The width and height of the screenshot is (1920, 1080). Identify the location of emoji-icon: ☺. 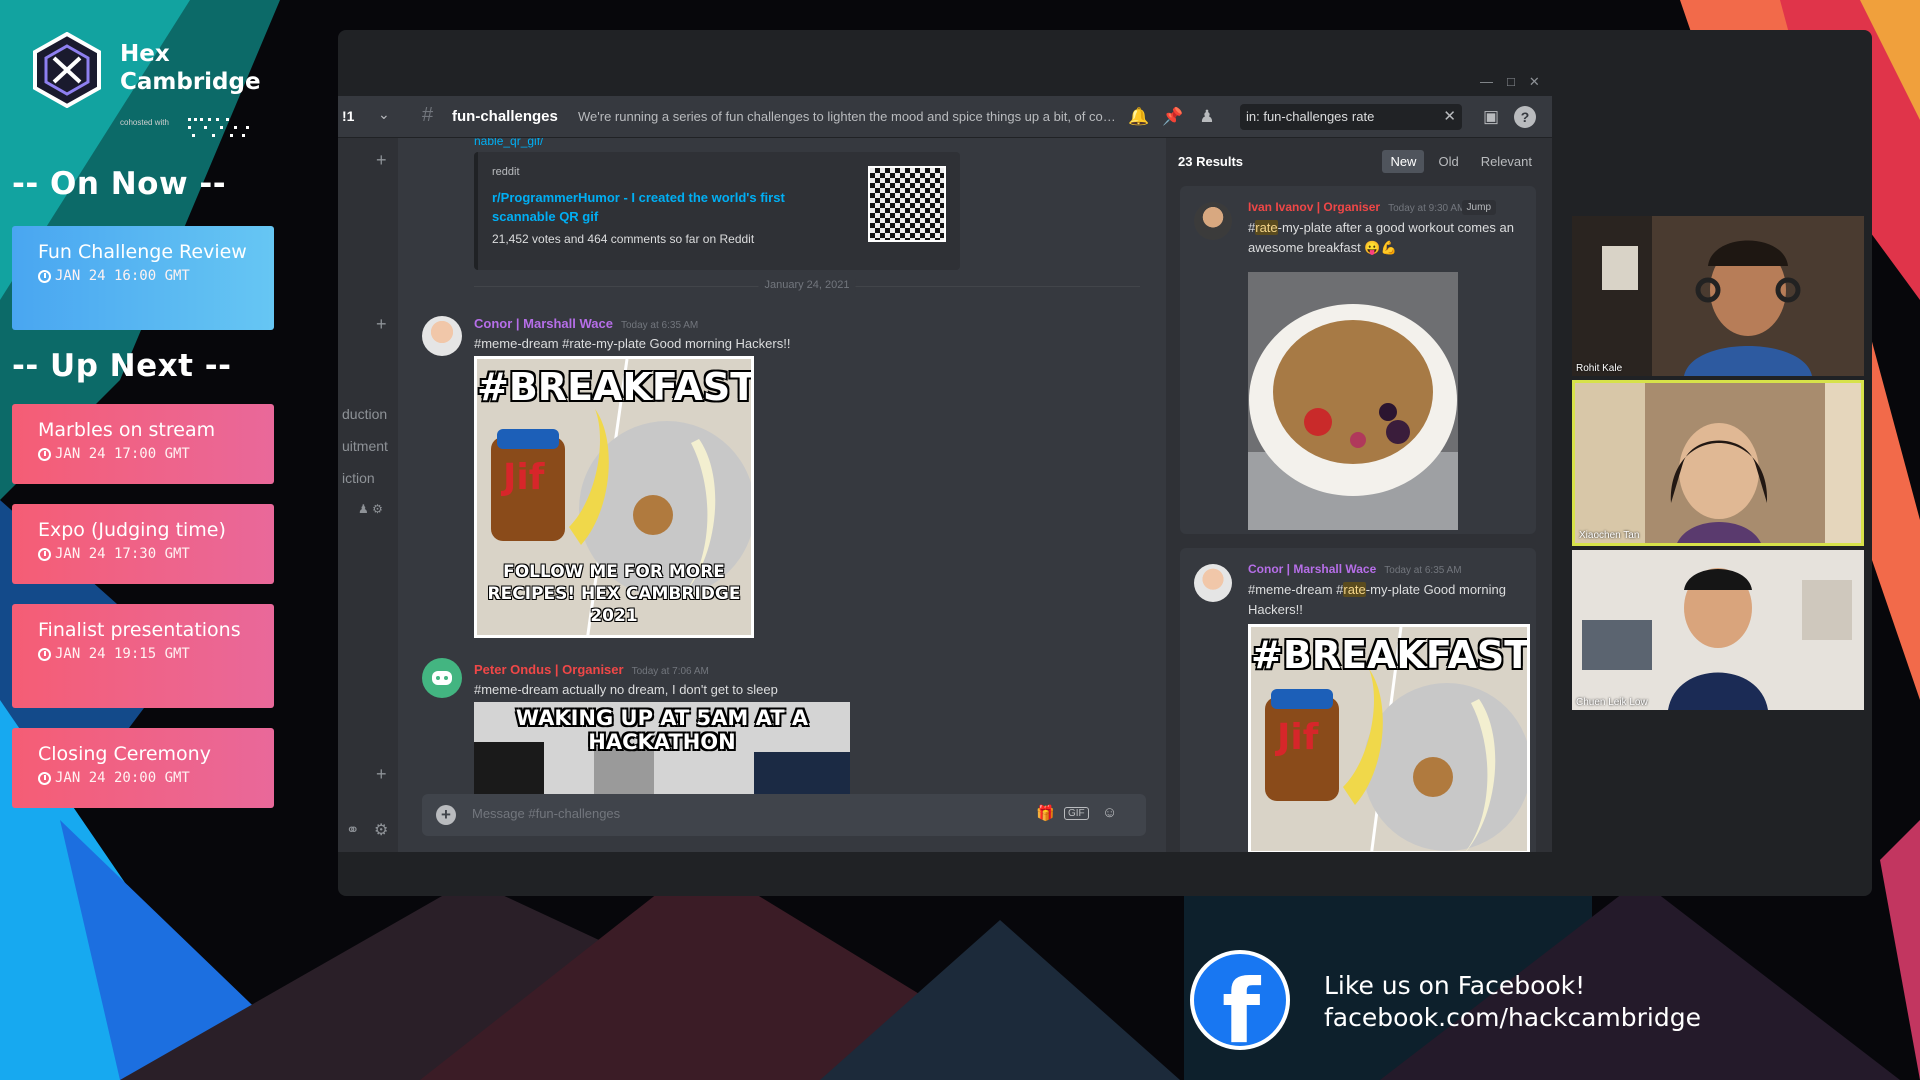
(1109, 812).